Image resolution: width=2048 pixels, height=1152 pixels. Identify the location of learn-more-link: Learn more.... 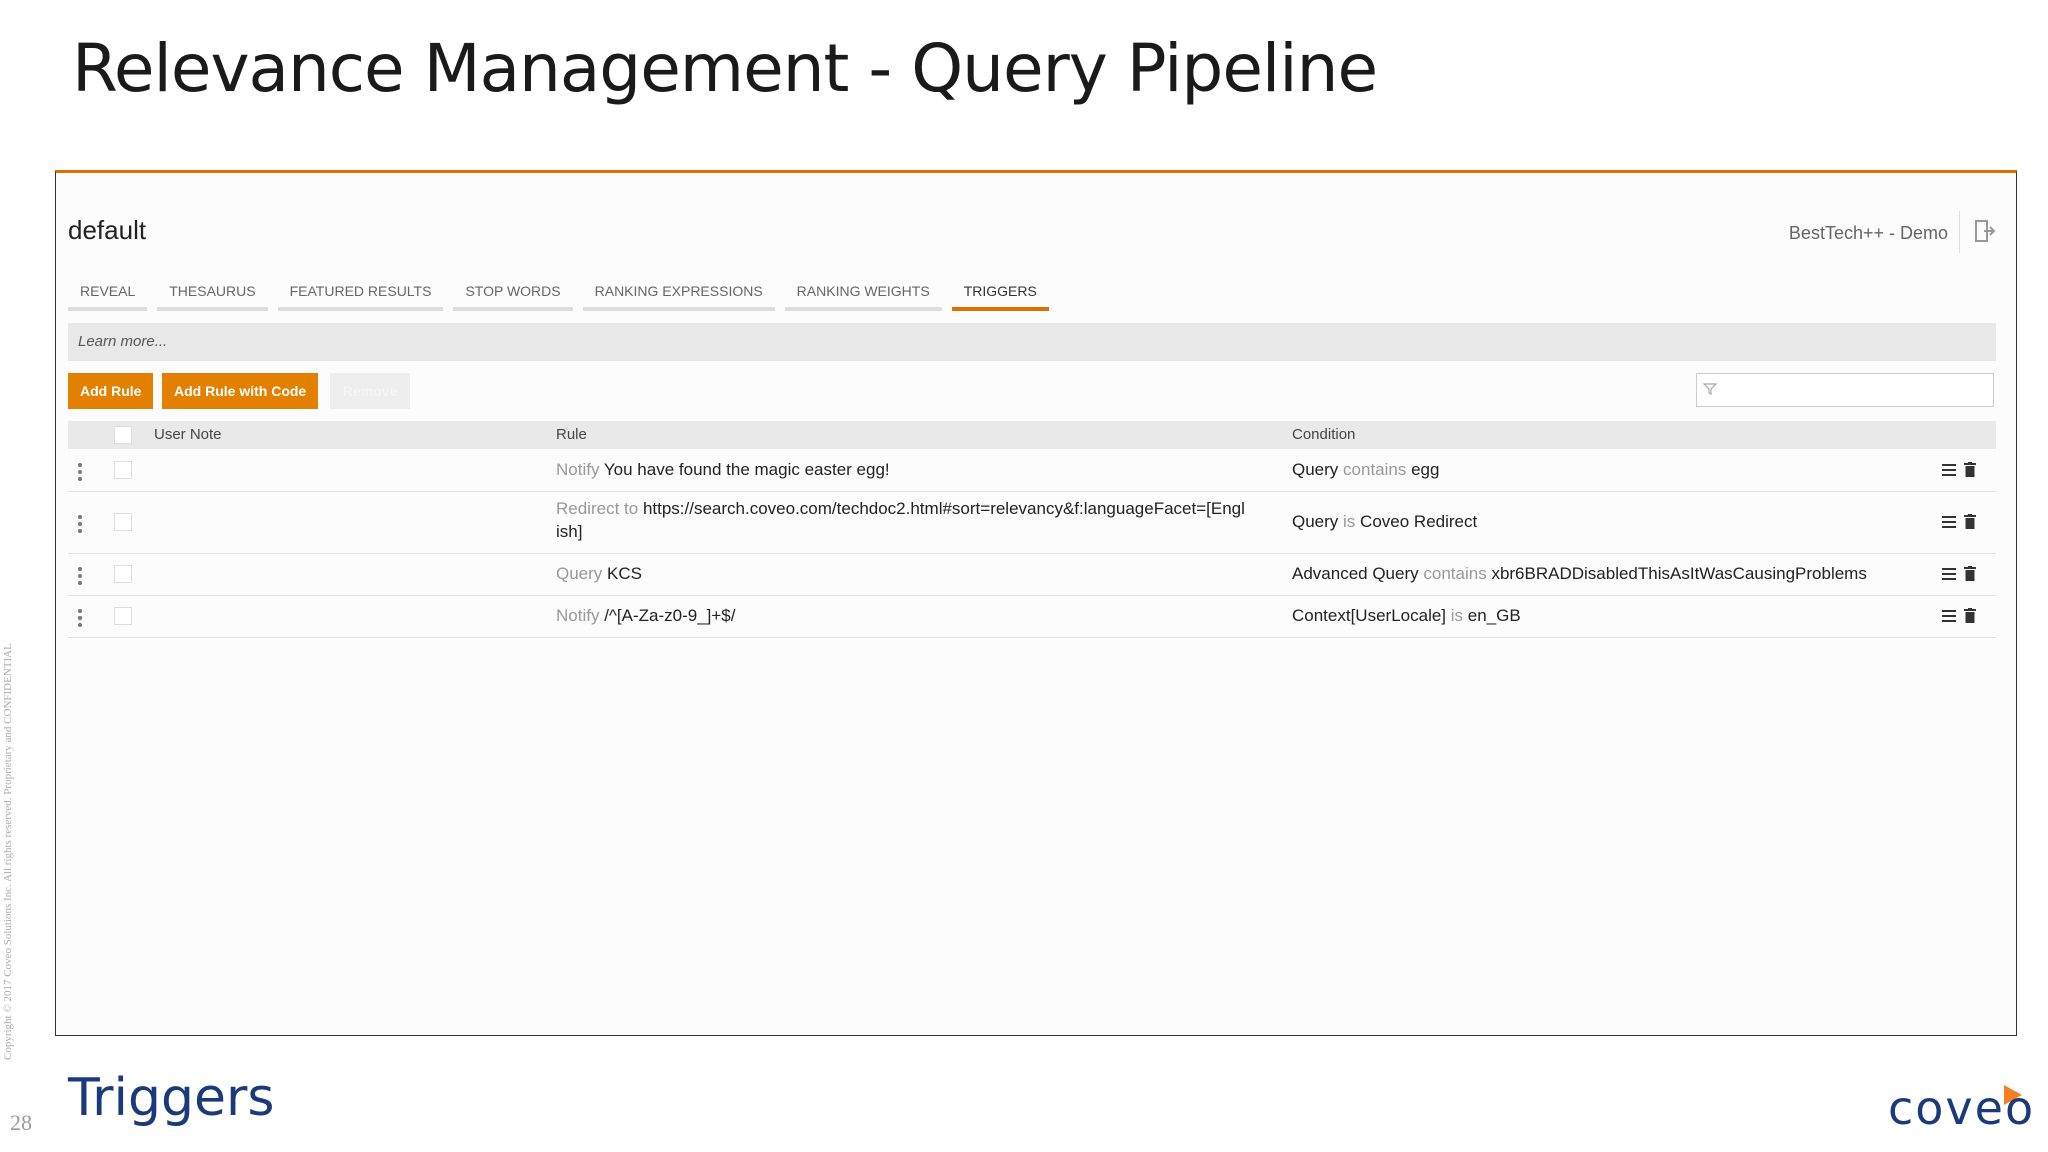
(122, 341).